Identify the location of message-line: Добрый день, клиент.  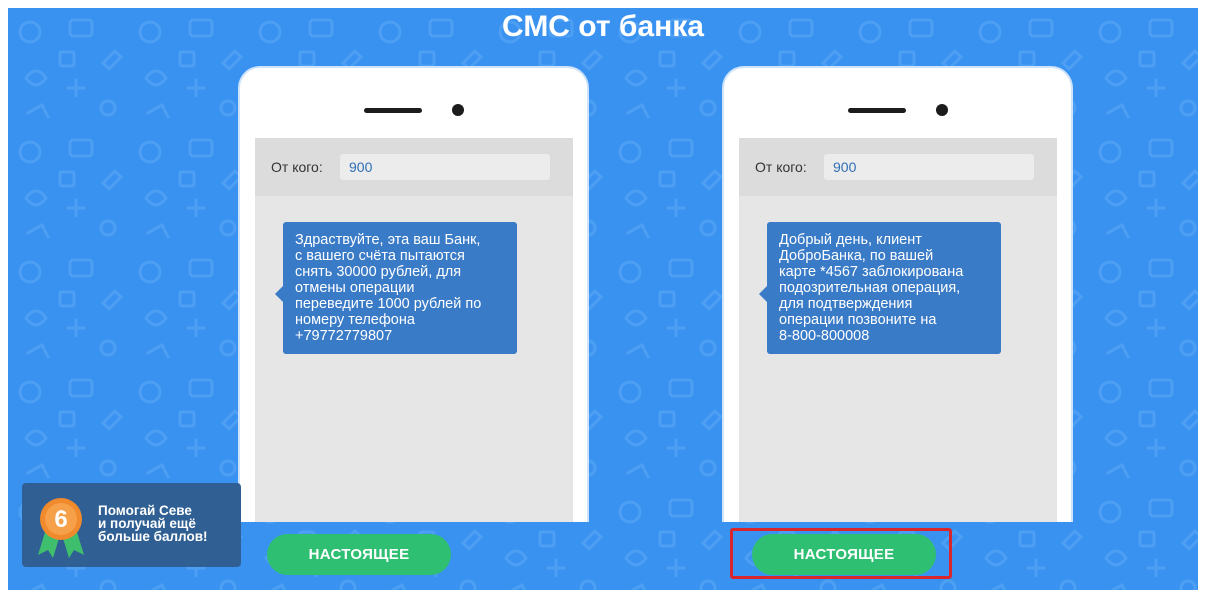
(850, 240).